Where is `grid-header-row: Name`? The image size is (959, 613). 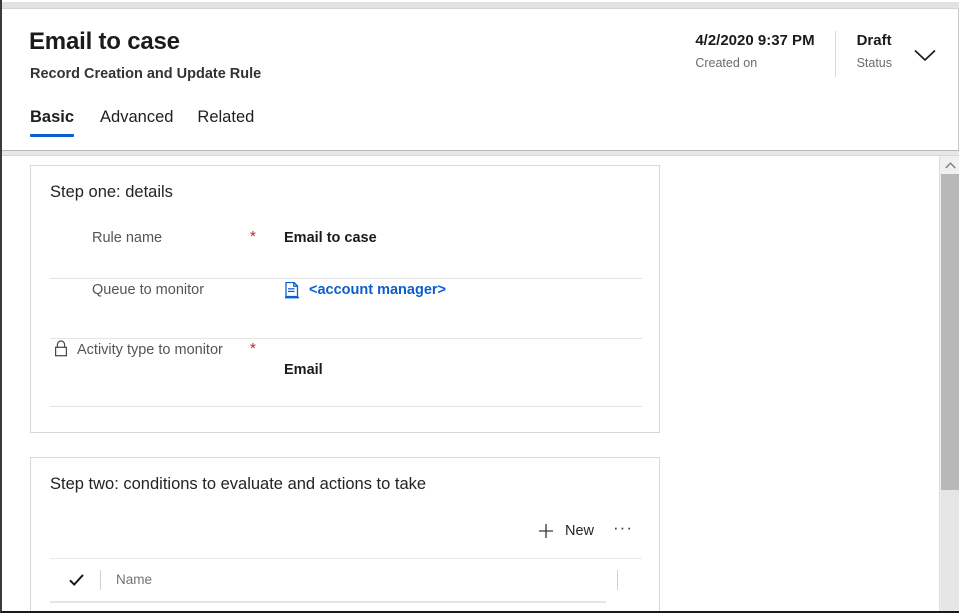 grid-header-row: Name is located at coordinates (346, 580).